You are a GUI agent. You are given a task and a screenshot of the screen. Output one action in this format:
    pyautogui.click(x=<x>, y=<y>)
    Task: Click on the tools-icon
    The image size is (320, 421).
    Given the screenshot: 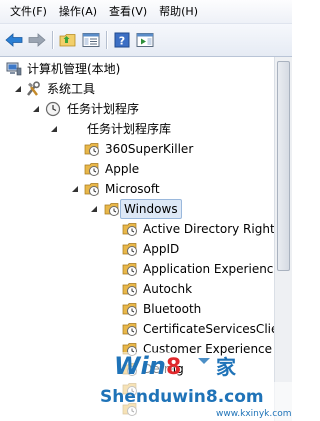 What is the action you would take?
    pyautogui.click(x=33, y=88)
    